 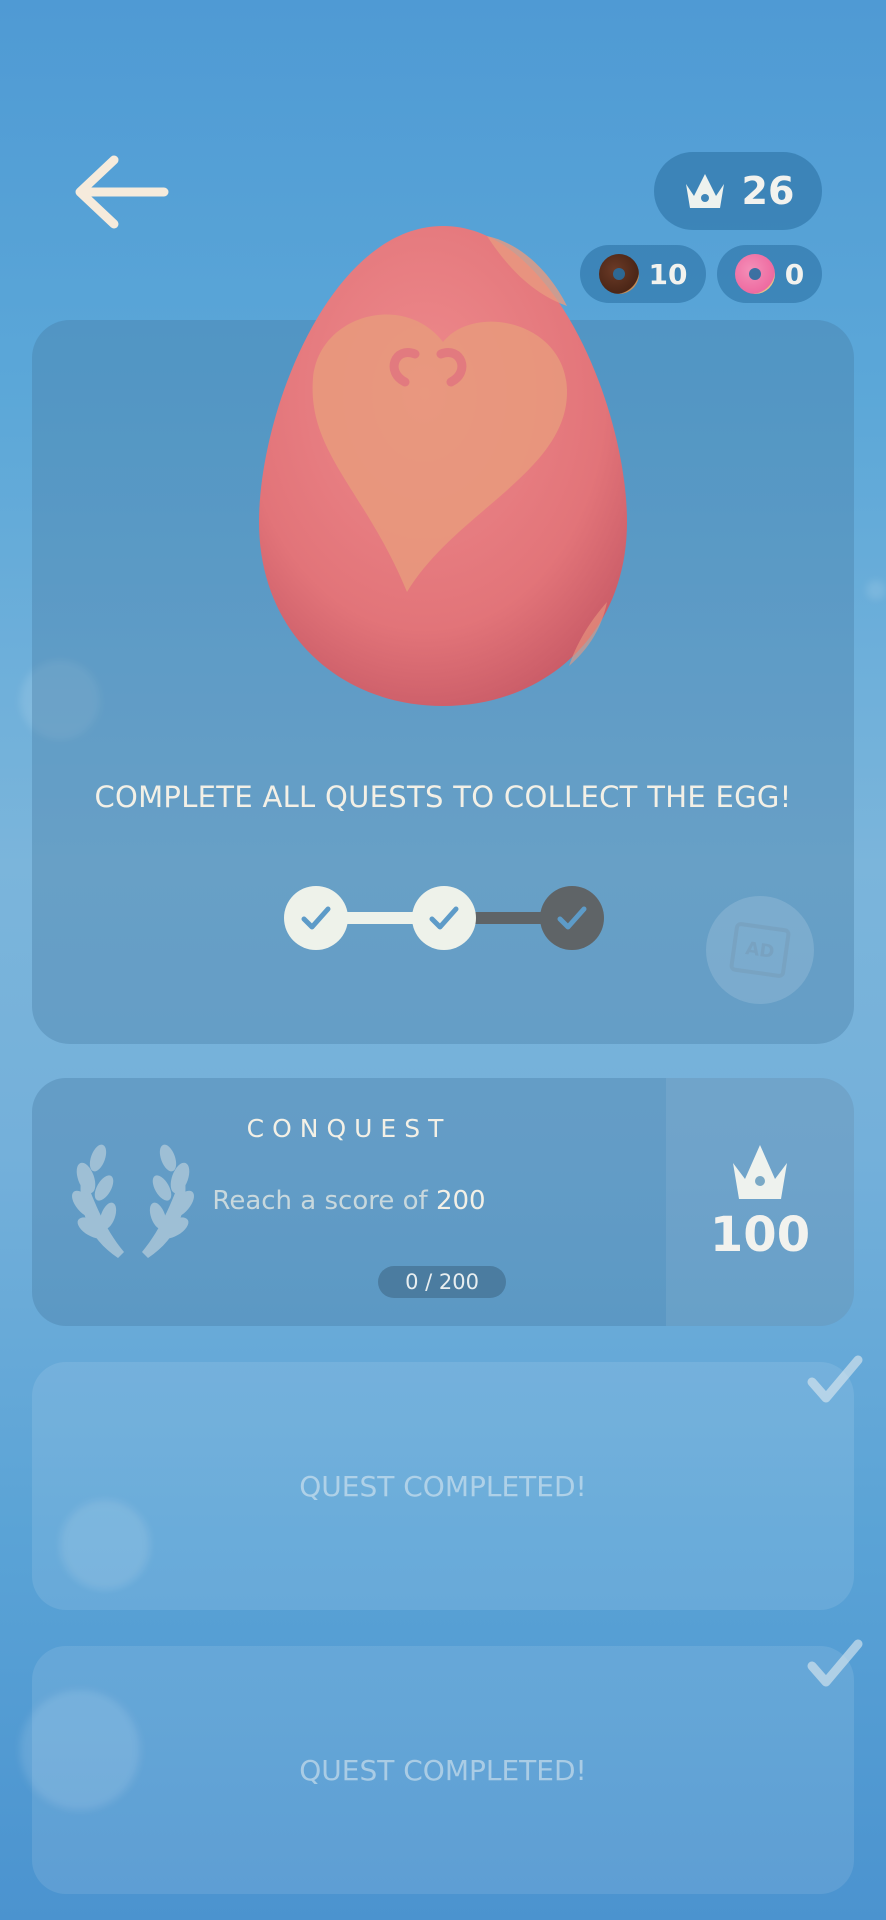 What do you see at coordinates (738, 191) in the screenshot?
I see `crown-currency: 26` at bounding box center [738, 191].